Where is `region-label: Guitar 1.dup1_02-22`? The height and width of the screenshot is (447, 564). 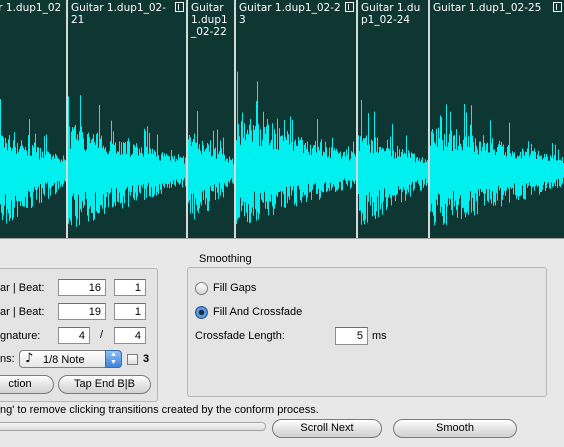
region-label: Guitar 1.dup1_02-22 is located at coordinates (209, 20).